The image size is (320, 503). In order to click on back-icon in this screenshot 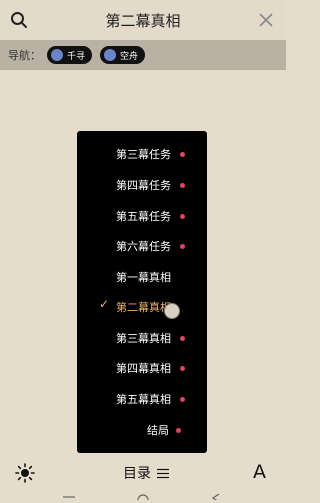, I will do `click(216, 497)`.